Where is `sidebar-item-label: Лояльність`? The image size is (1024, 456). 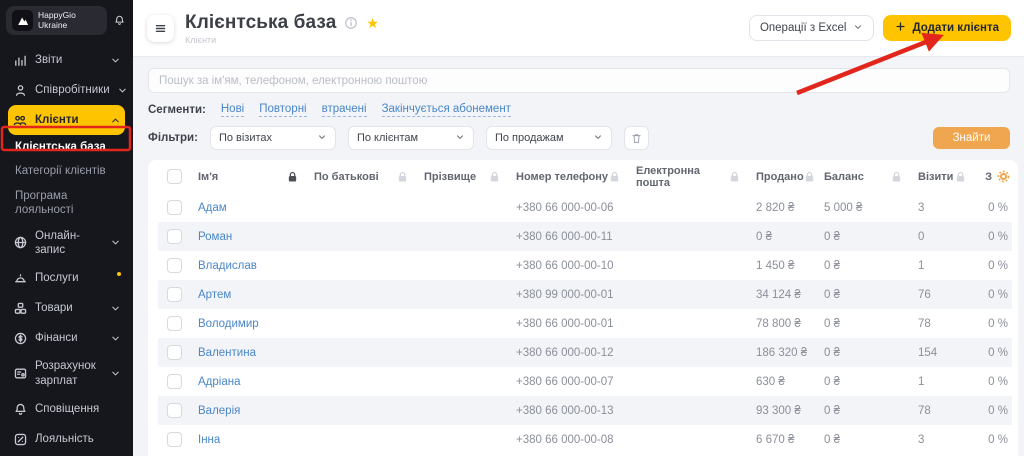
sidebar-item-label: Лояльність is located at coordinates (64, 438).